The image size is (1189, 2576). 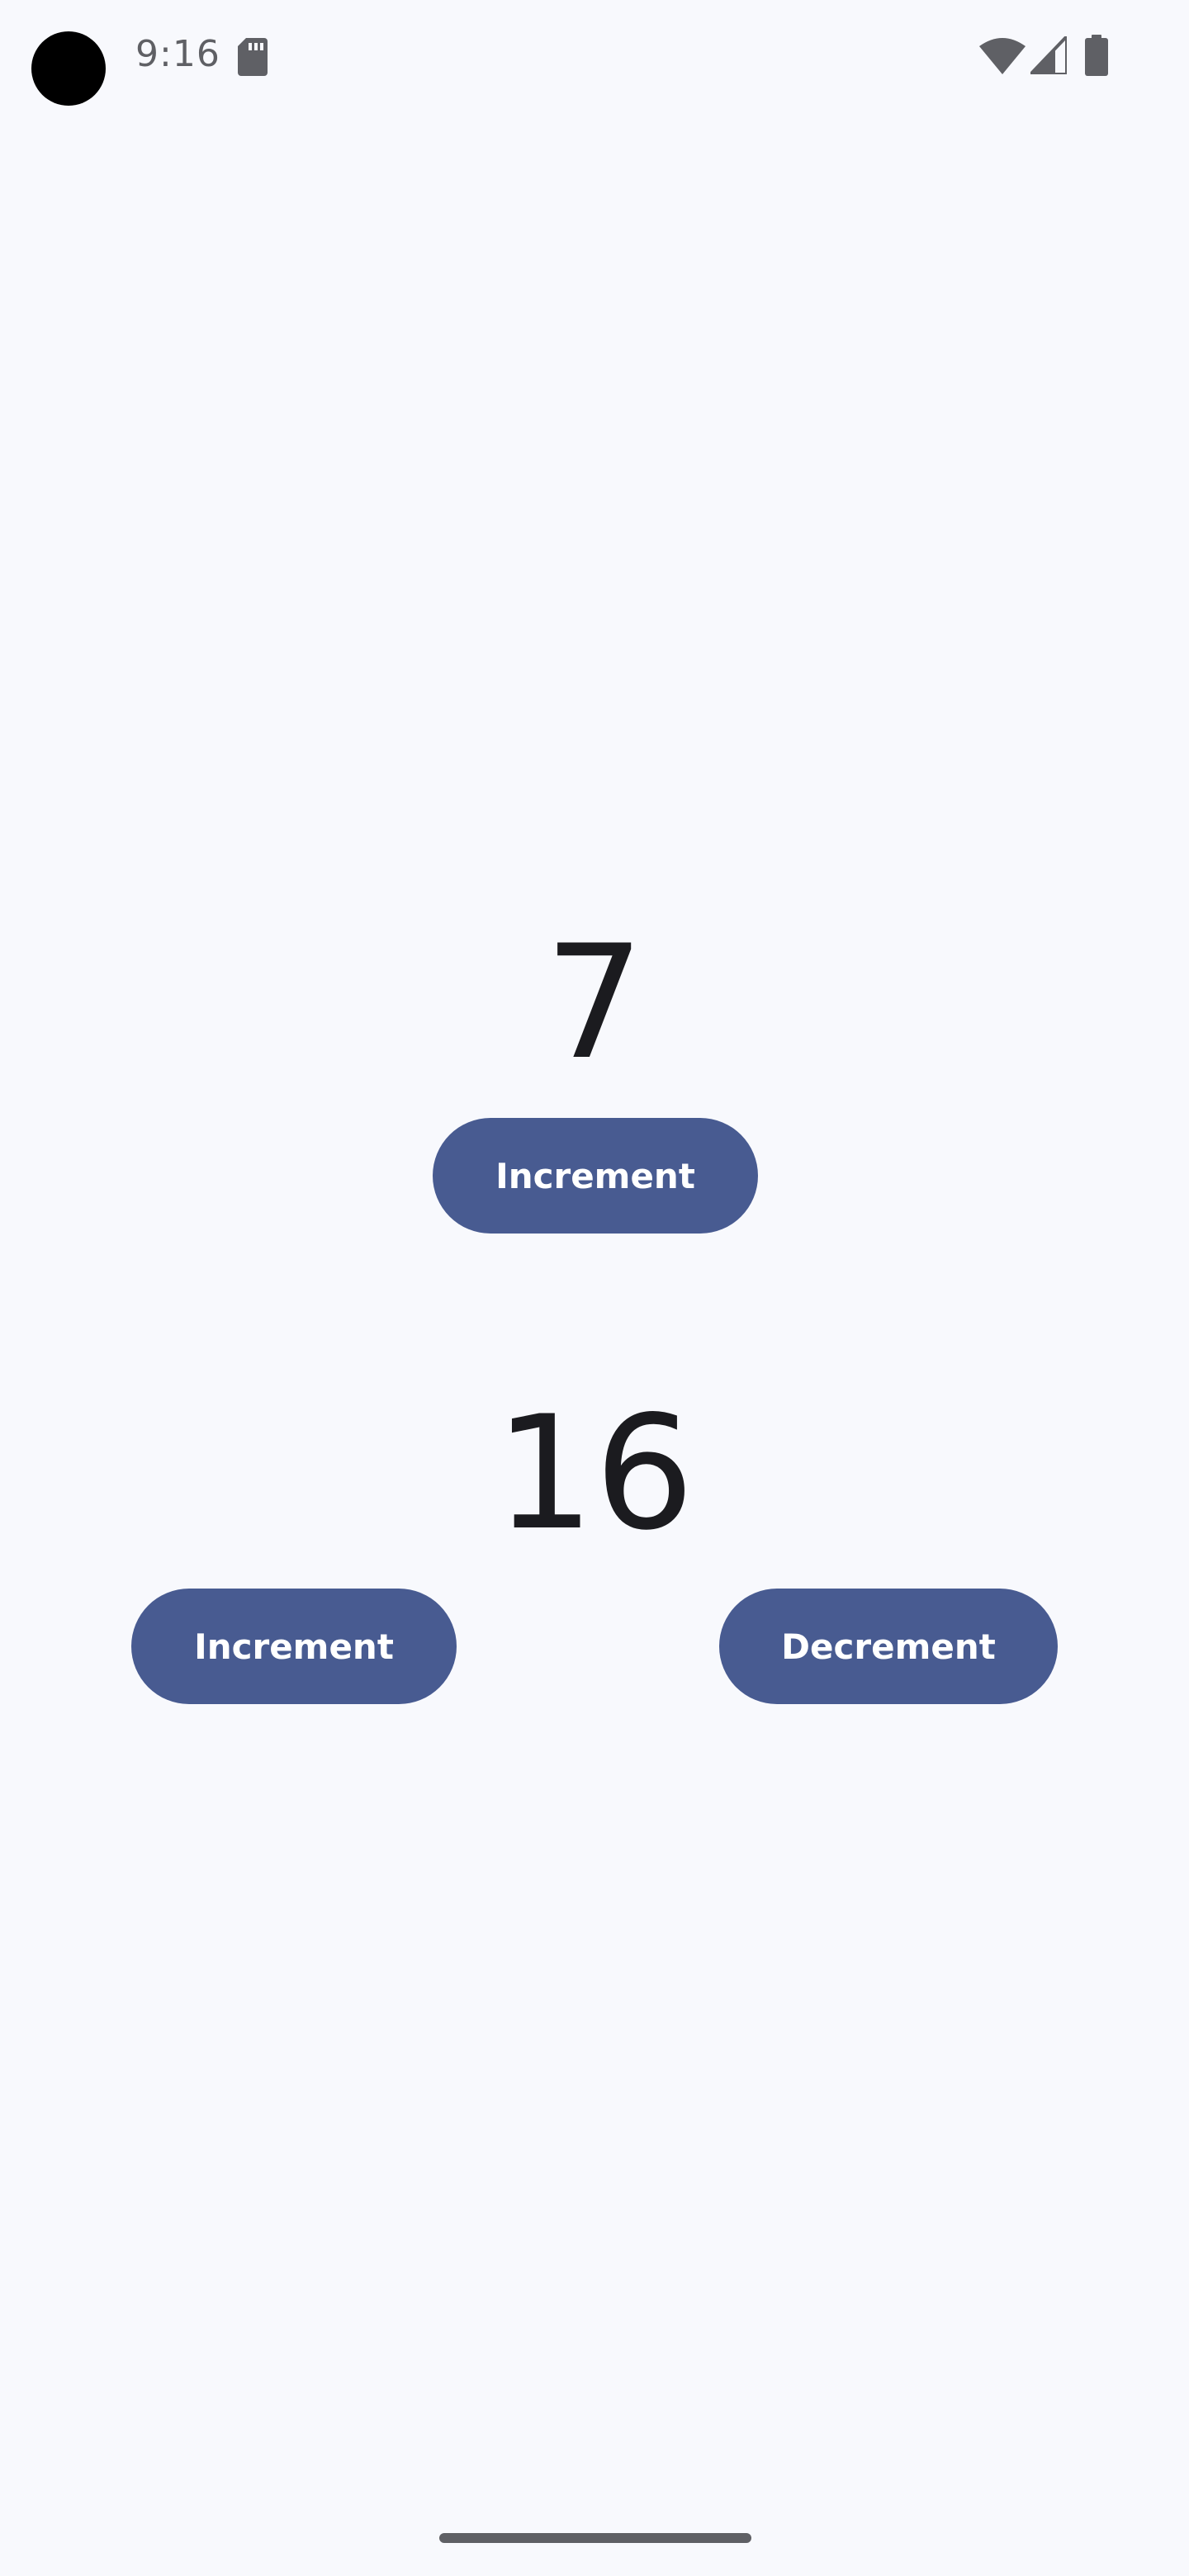 What do you see at coordinates (1096, 55) in the screenshot?
I see `battery-icon` at bounding box center [1096, 55].